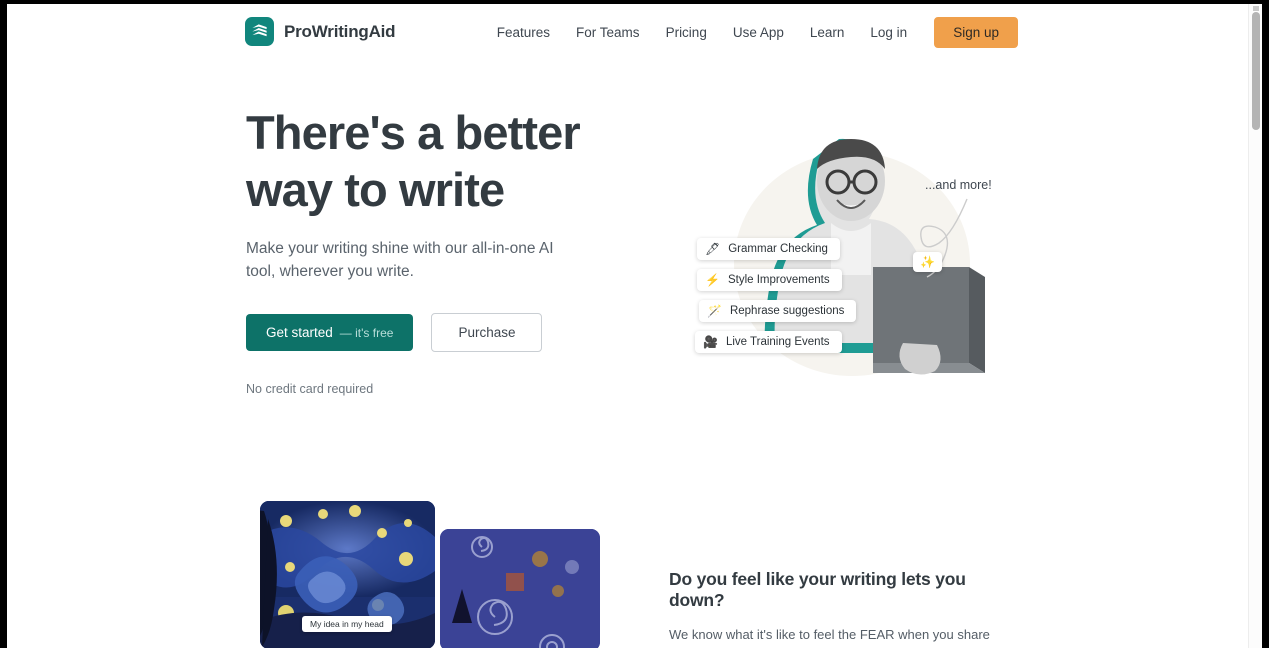  What do you see at coordinates (1255, 326) in the screenshot?
I see `vertical-scrollbar` at bounding box center [1255, 326].